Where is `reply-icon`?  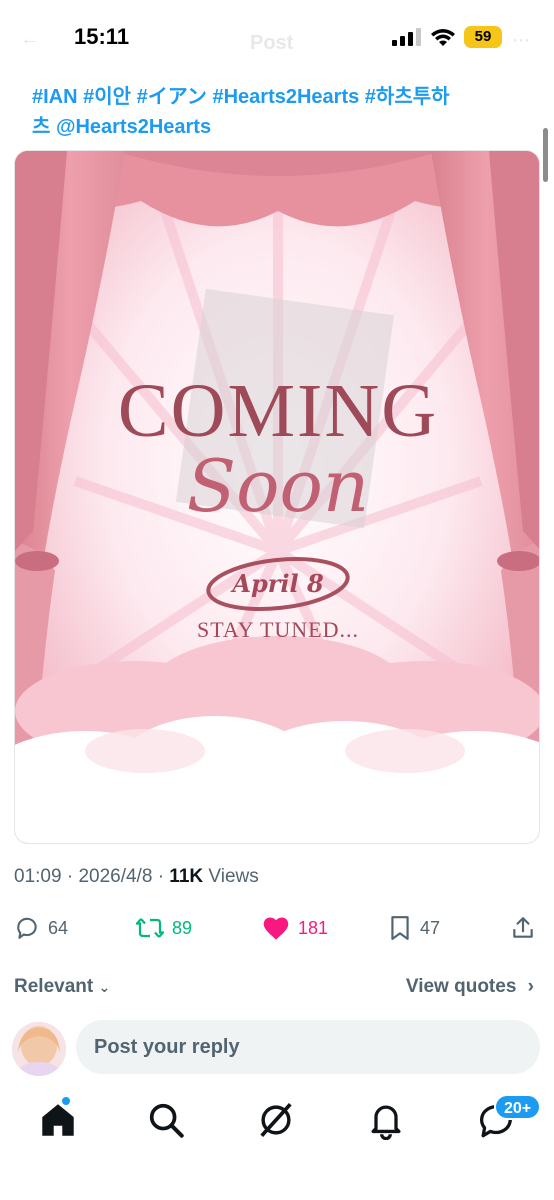 reply-icon is located at coordinates (27, 928).